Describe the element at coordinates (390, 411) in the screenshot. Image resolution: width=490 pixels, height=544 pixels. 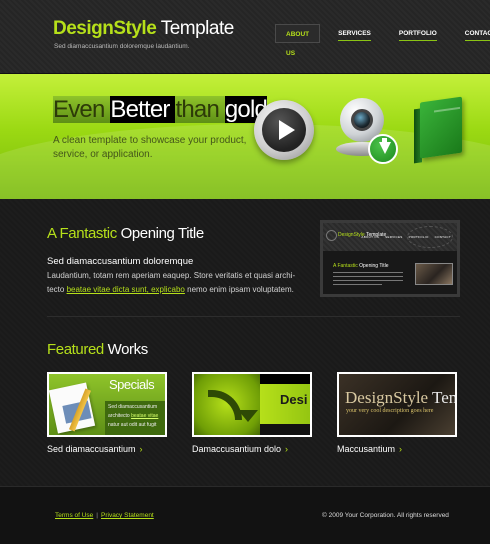
I see `work-thumb-subtitle: your very cool description goes here` at that location.